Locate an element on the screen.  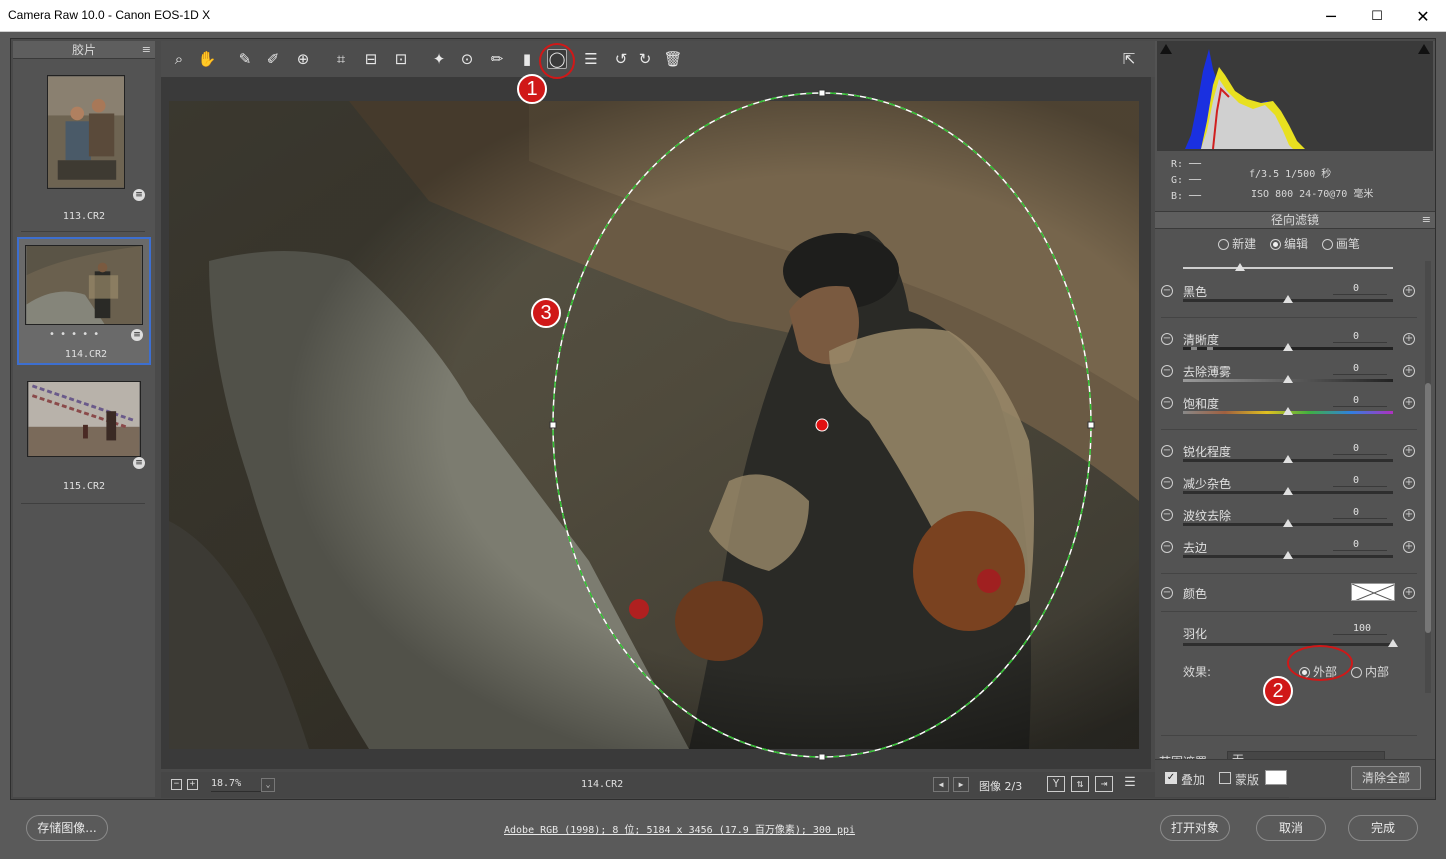
zoom-out-button: − is located at coordinates (176, 784).